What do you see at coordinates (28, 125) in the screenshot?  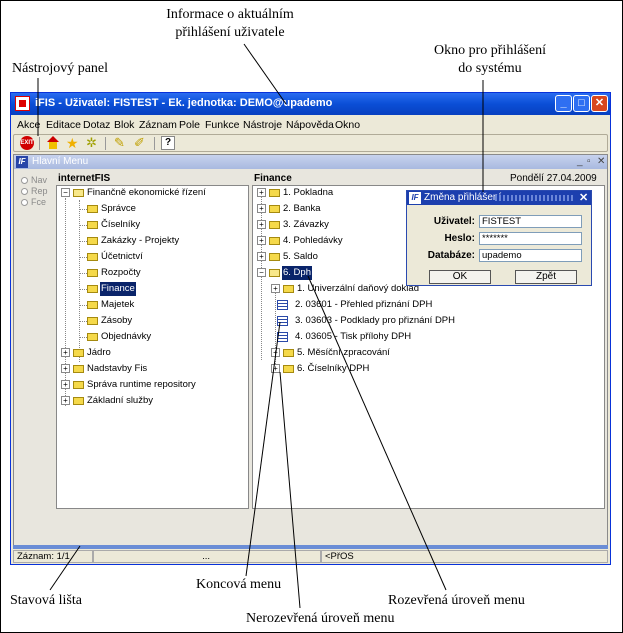 I see `menu-akce: Akce` at bounding box center [28, 125].